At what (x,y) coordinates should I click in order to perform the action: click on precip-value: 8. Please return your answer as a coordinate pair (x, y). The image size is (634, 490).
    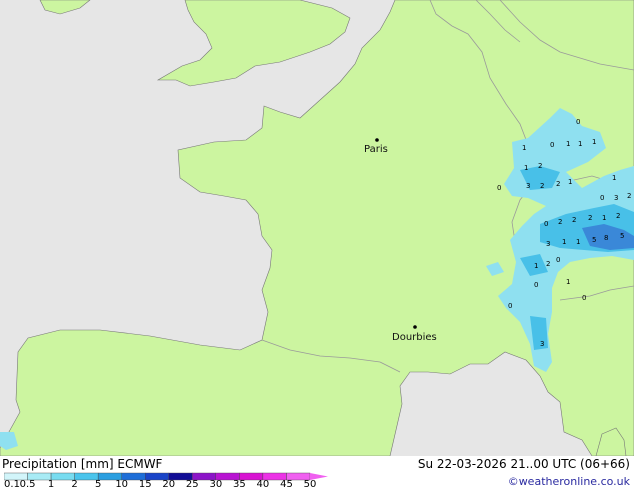
    Looking at the image, I should click on (606, 238).